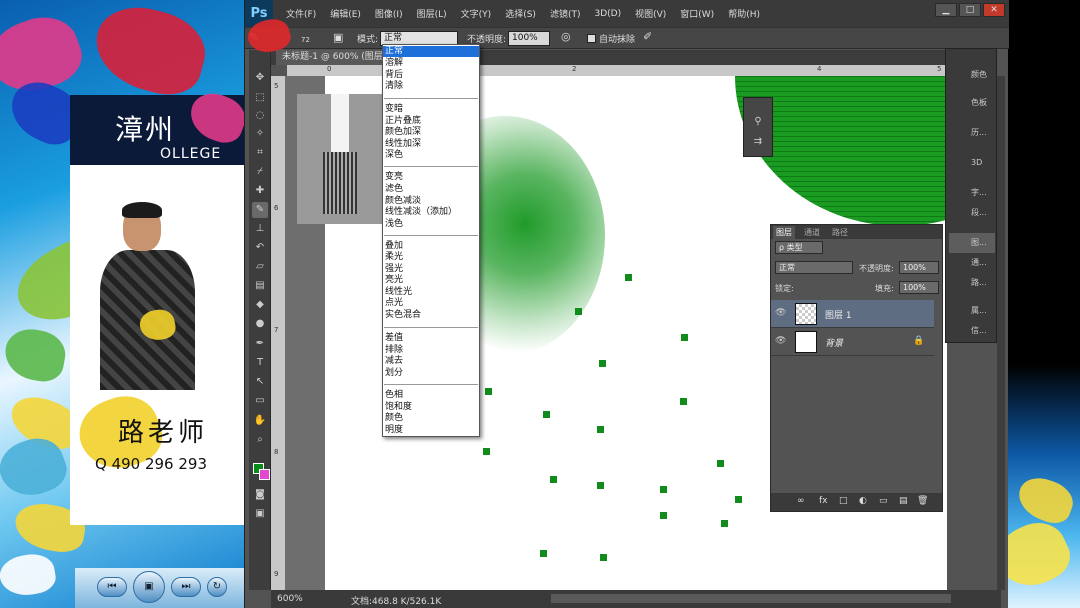 The image size is (1080, 608). I want to click on marquee-tool-icon: ⬚, so click(260, 98).